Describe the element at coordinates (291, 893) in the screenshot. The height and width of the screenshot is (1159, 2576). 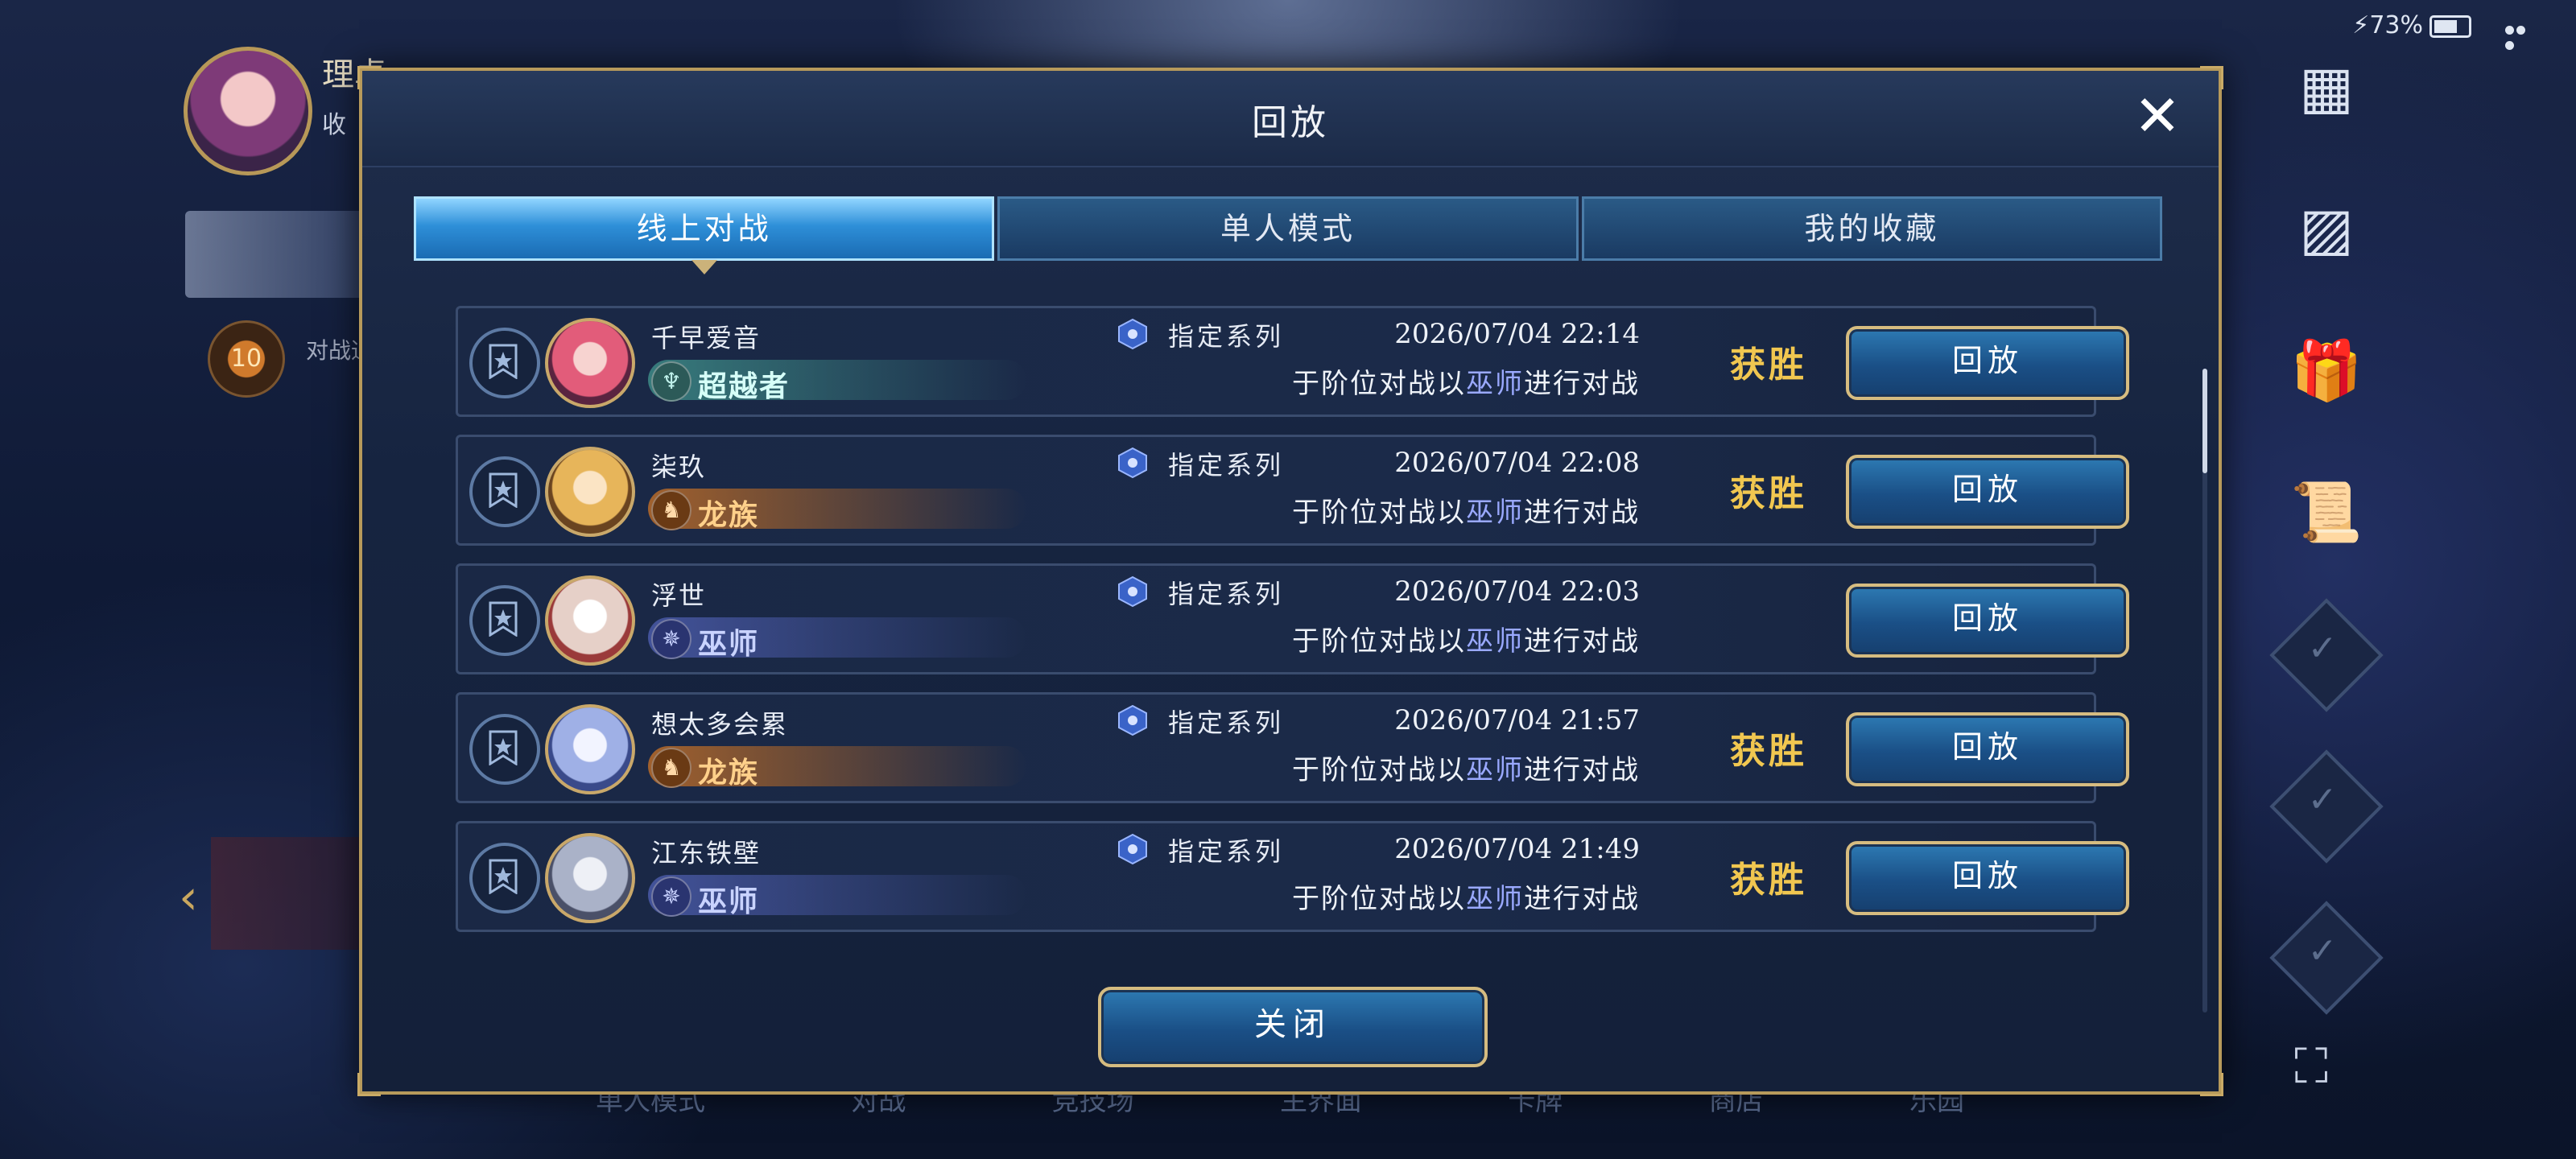
I see `event-card` at that location.